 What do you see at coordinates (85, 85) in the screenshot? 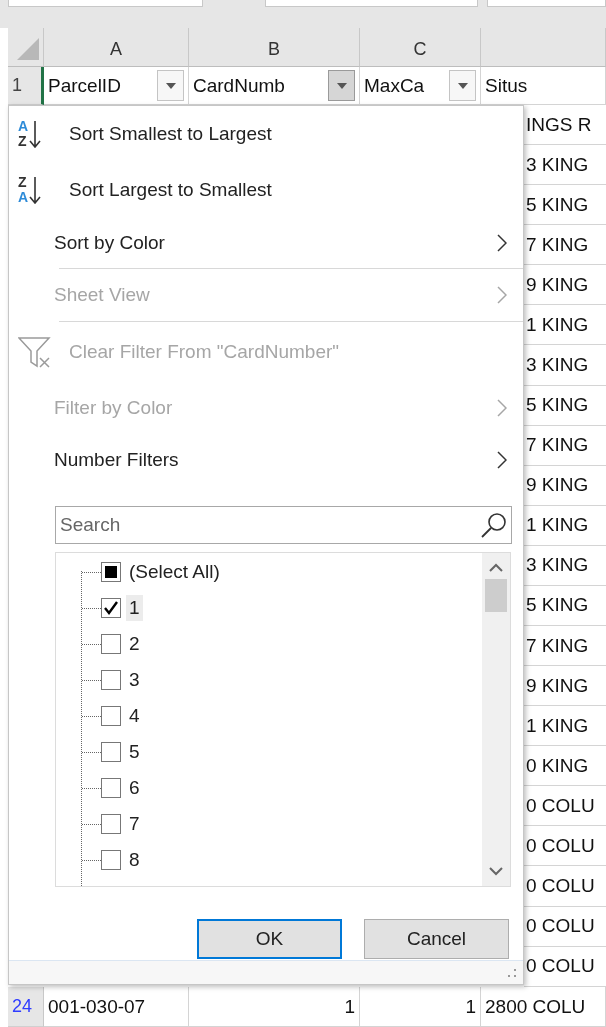
I see `header-text: ParcelID` at bounding box center [85, 85].